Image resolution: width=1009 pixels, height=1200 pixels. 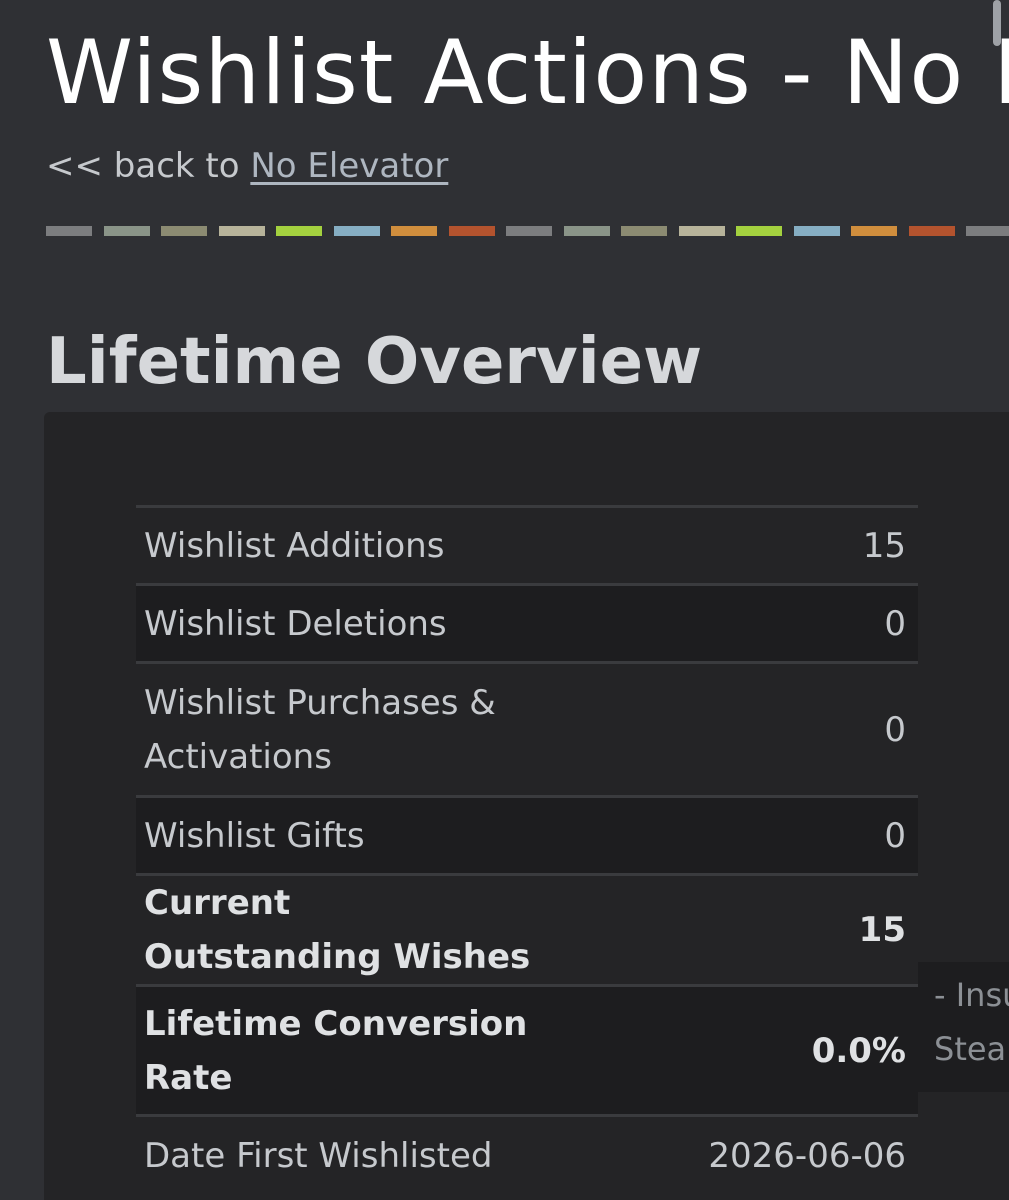 I want to click on row-value: 2026-06-06, so click(x=732, y=1155).